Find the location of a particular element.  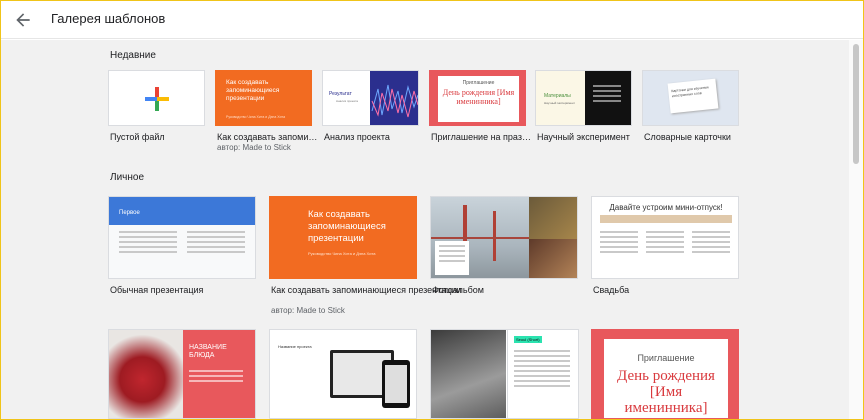

thumb-bridge-tower is located at coordinates (494, 236).